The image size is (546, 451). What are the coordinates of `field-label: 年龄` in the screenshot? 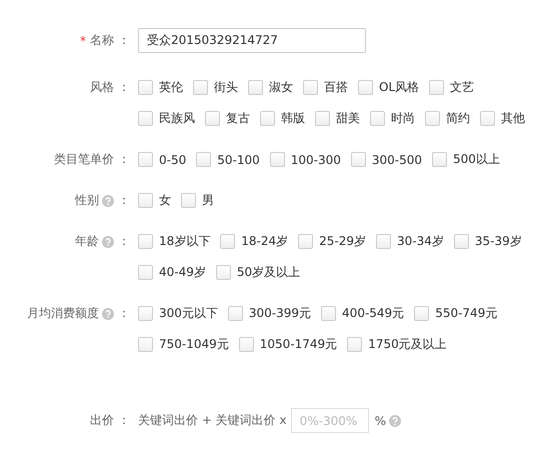 It's located at (87, 241).